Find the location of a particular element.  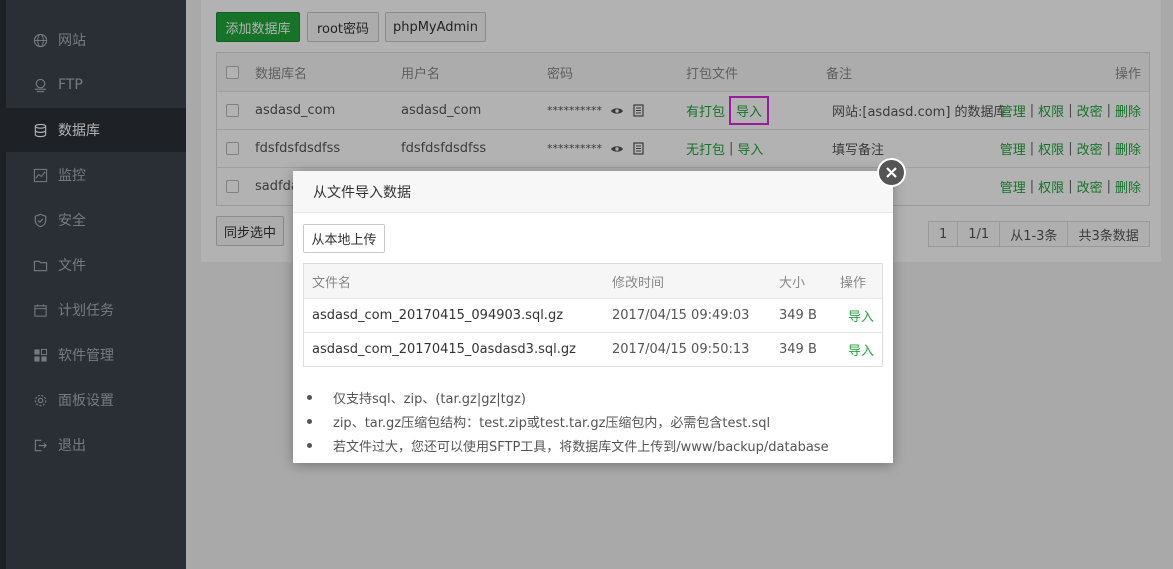

note-item: 仅支持sql、zip、(tar.gz|gz|tgz) is located at coordinates (568, 397).